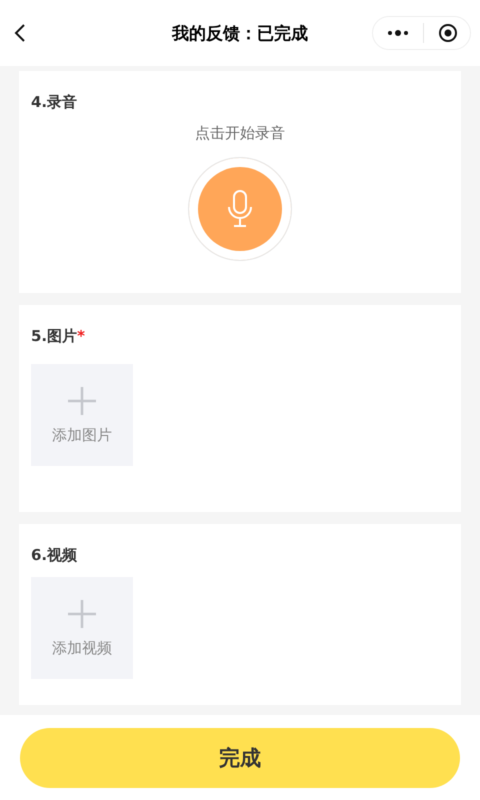 This screenshot has height=800, width=480. I want to click on section-title: 6.视频, so click(54, 555).